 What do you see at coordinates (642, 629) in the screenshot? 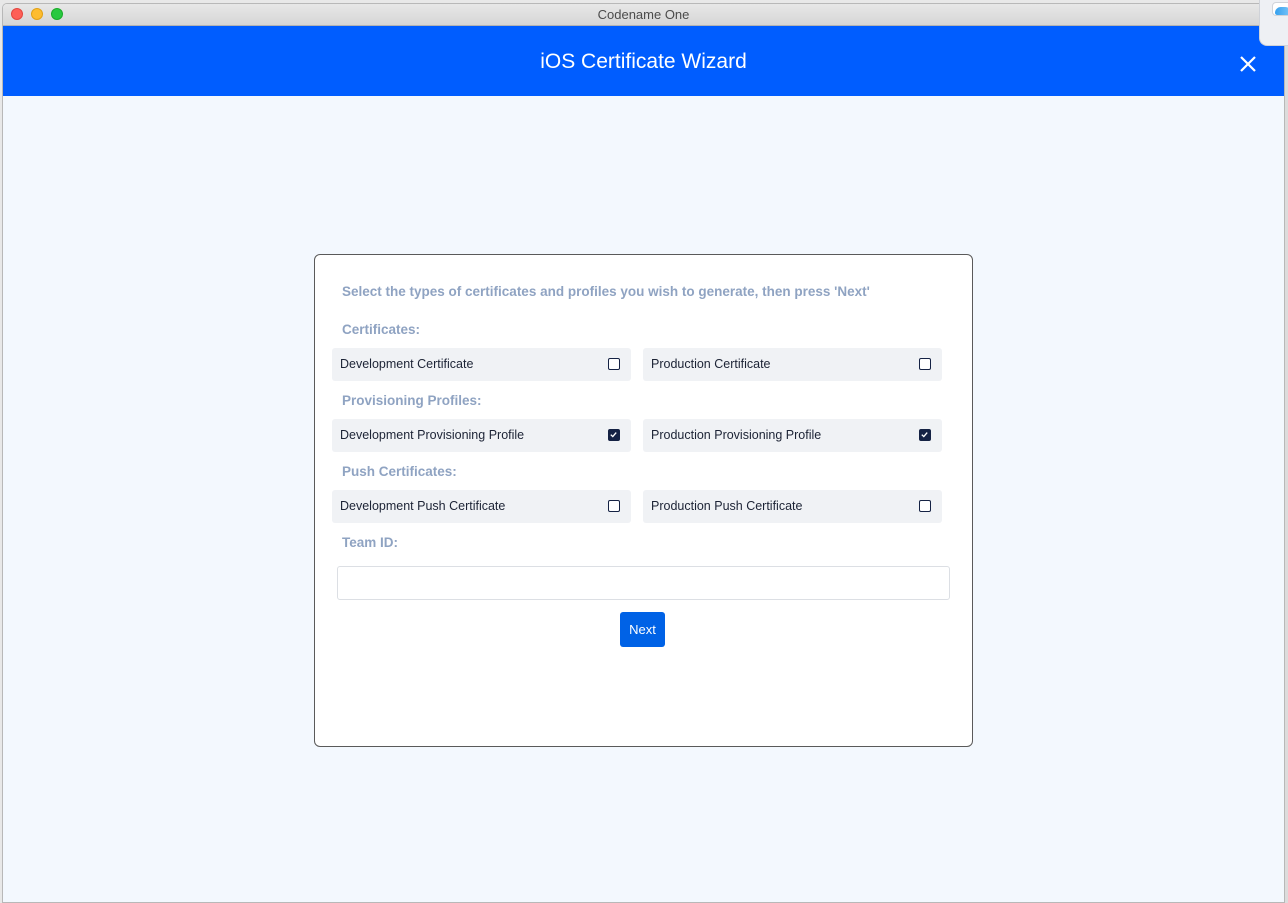
I see `next-button: Next` at bounding box center [642, 629].